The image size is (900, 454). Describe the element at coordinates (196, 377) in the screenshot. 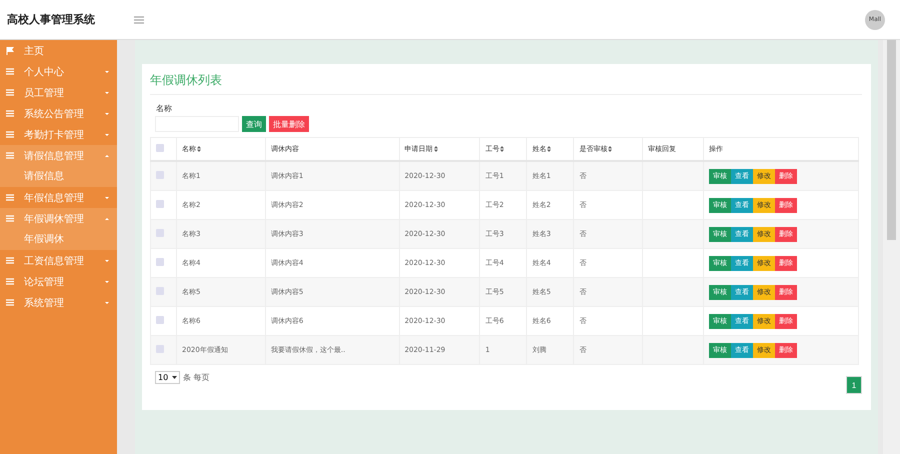

I see `page-size-label: 条 每页` at that location.